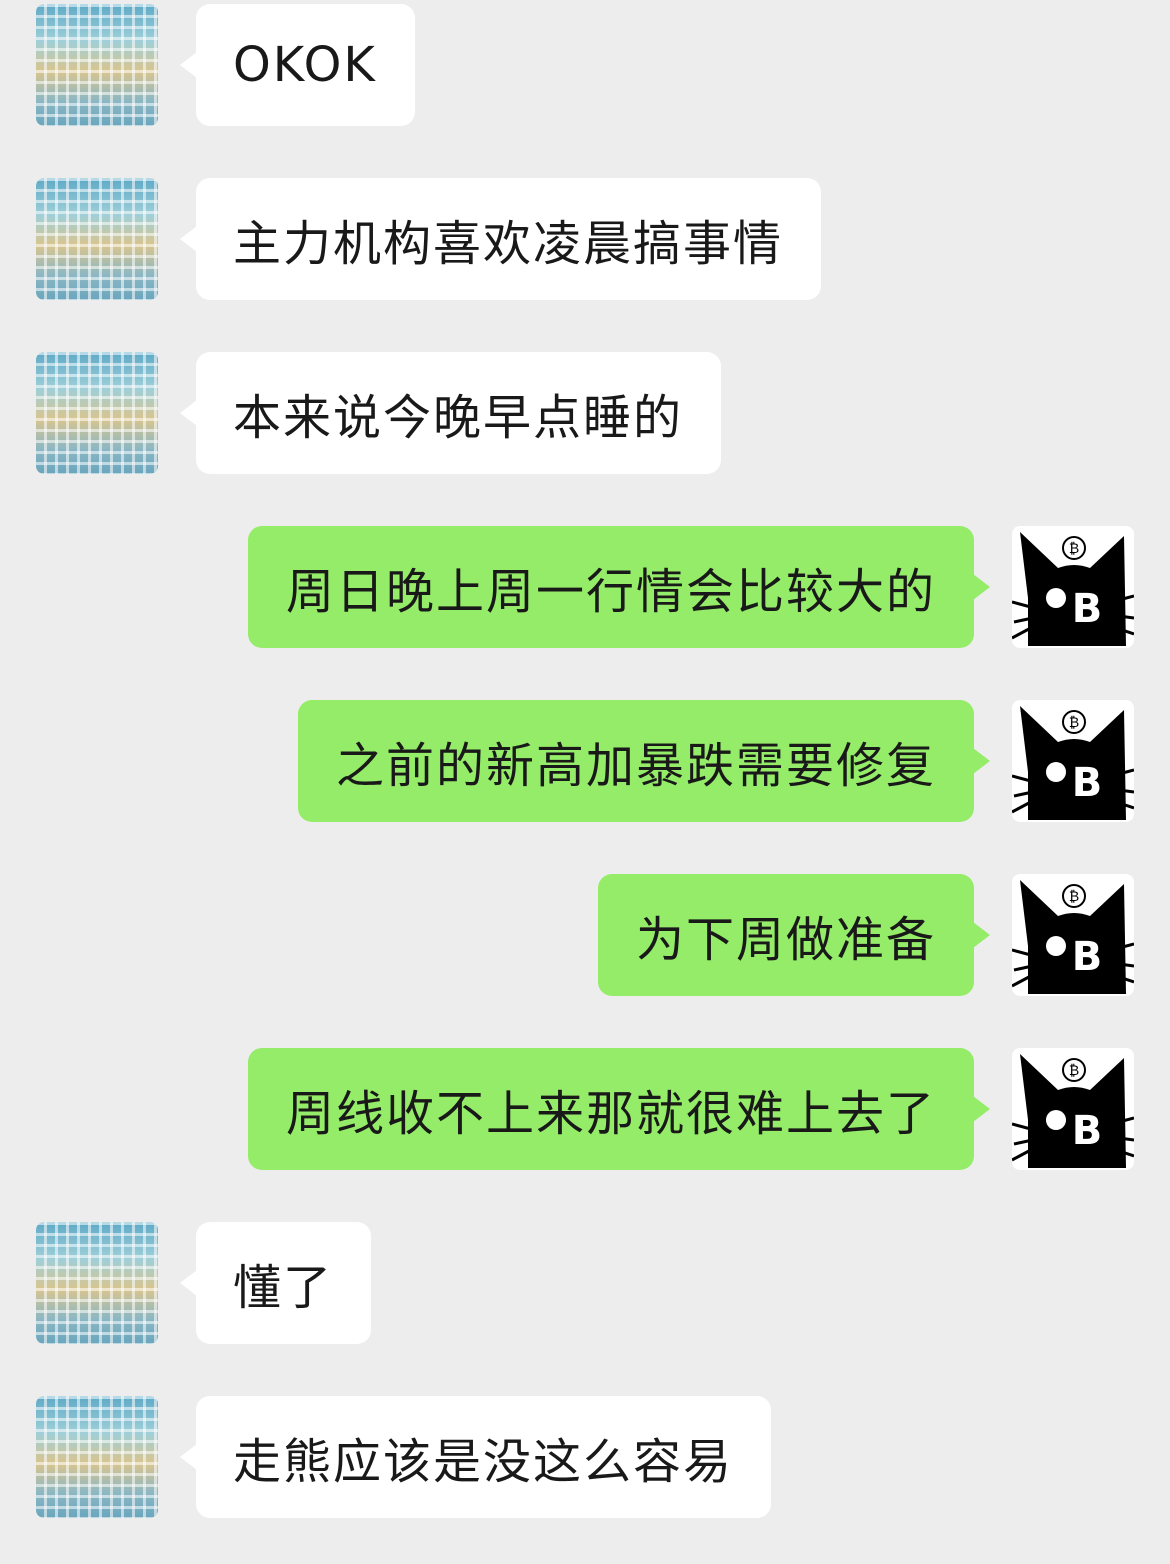 Image resolution: width=1170 pixels, height=1564 pixels. What do you see at coordinates (610, 592) in the screenshot?
I see `message-text: 周日晚上周一行情会比较大的` at bounding box center [610, 592].